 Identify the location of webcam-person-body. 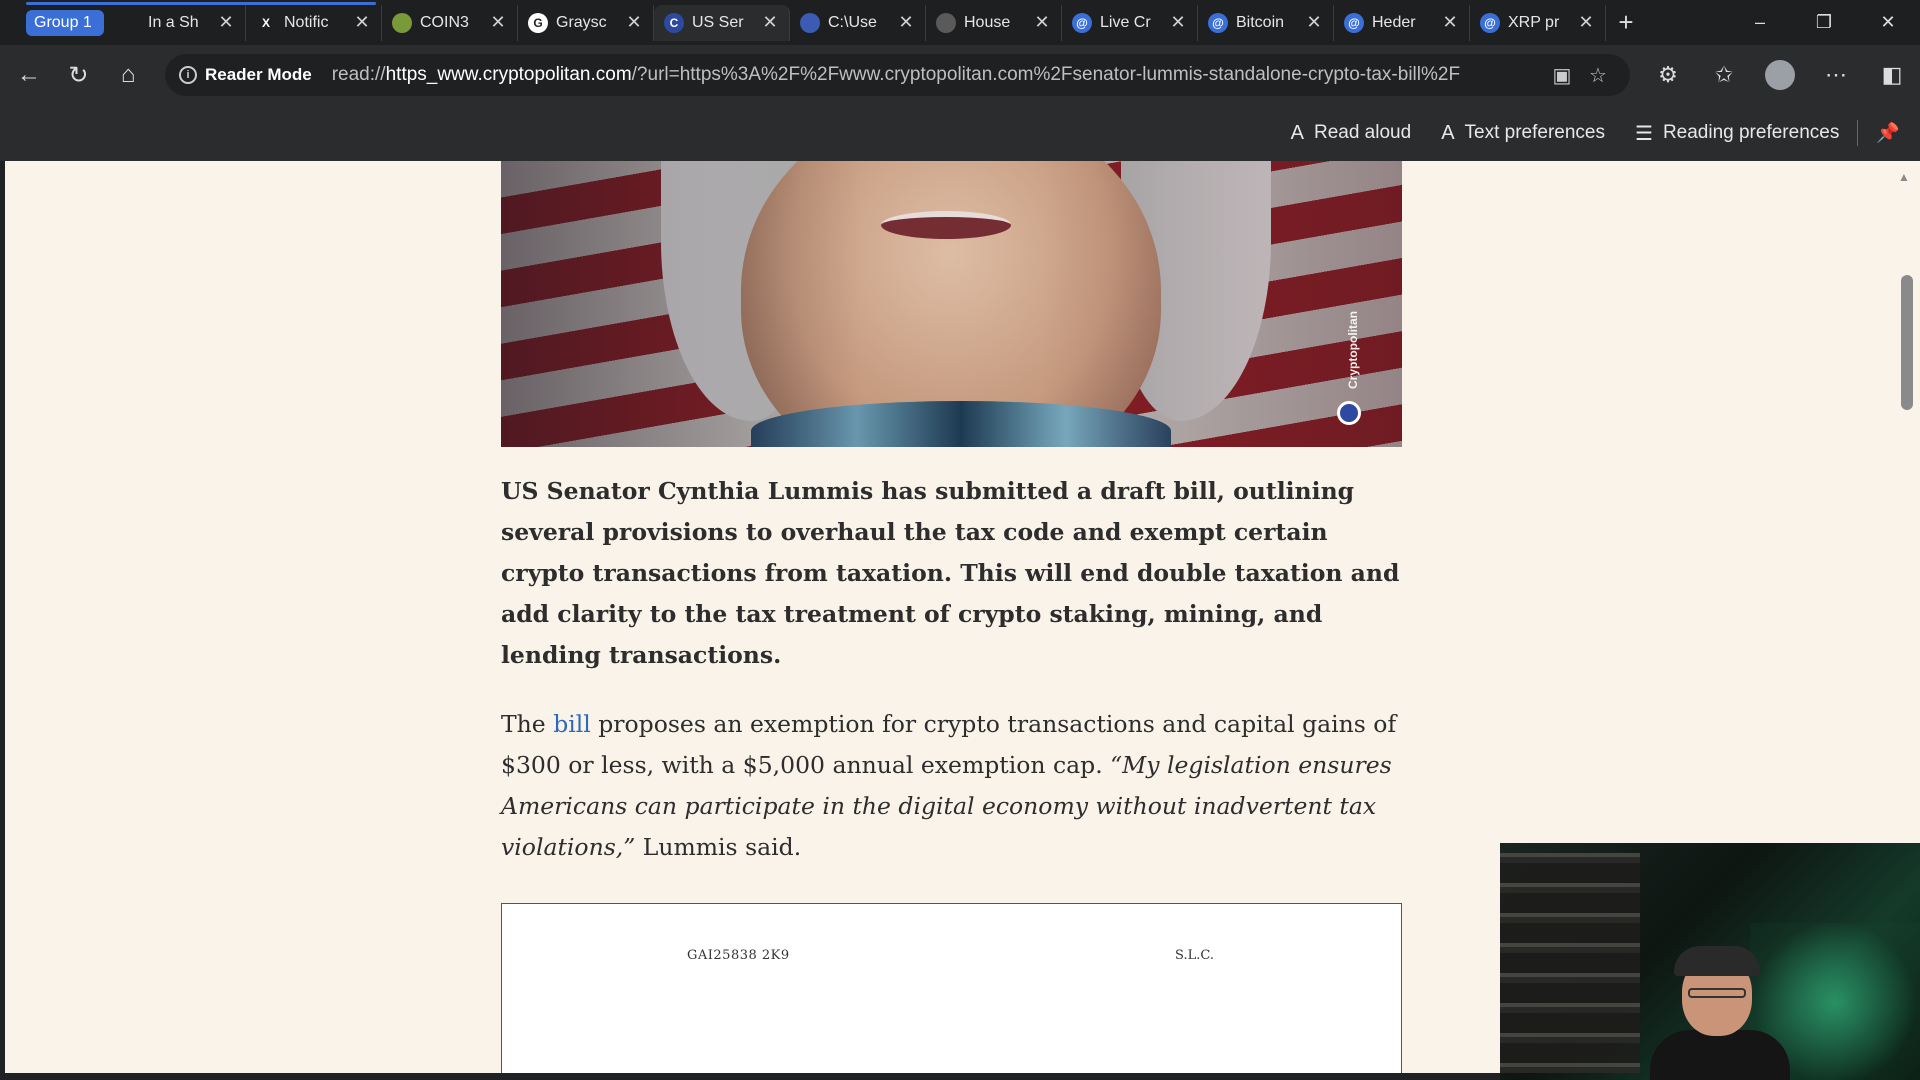
(1720, 1055).